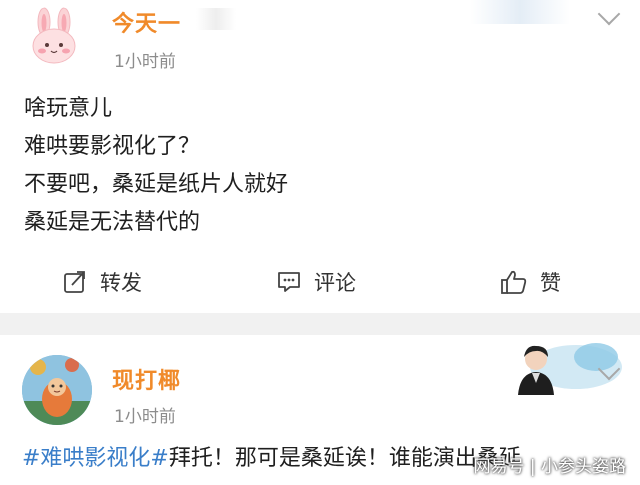 The height and width of the screenshot is (485, 640). I want to click on blur-decoration, so click(520, 12).